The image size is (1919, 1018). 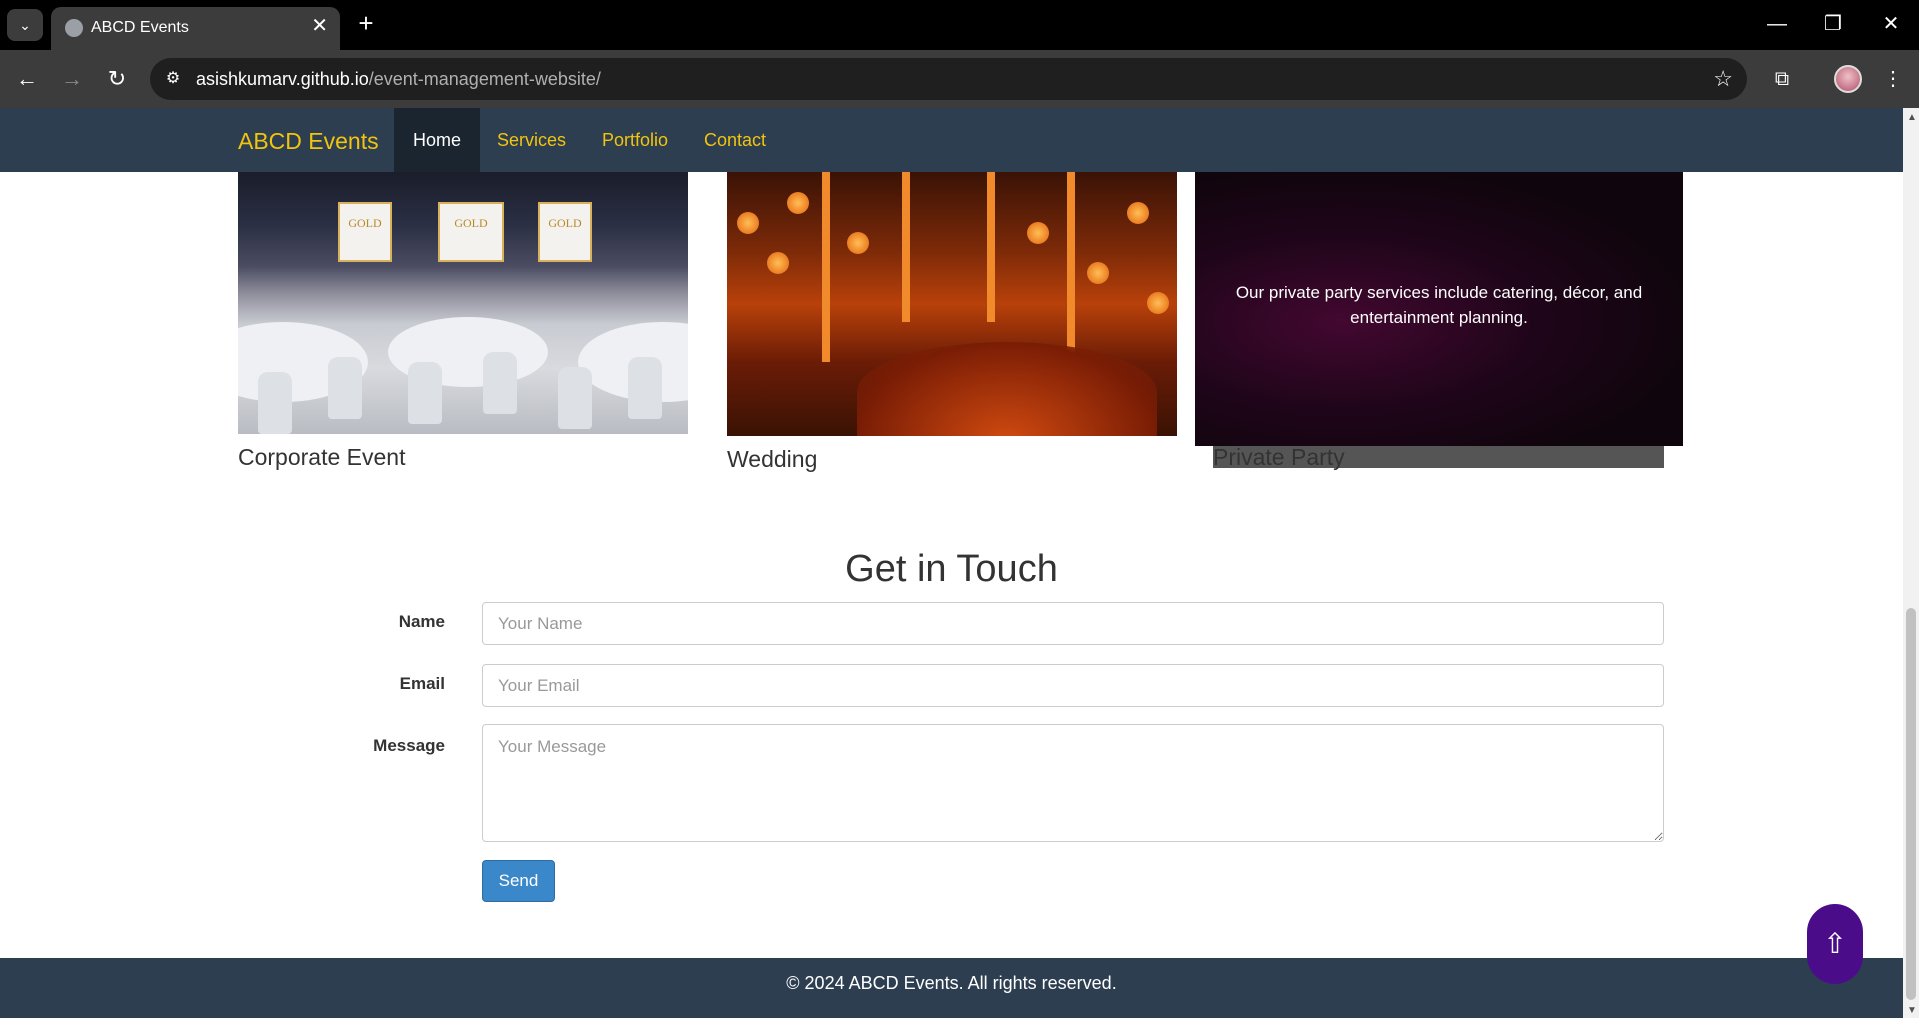 I want to click on message-textarea, so click(x=1073, y=783).